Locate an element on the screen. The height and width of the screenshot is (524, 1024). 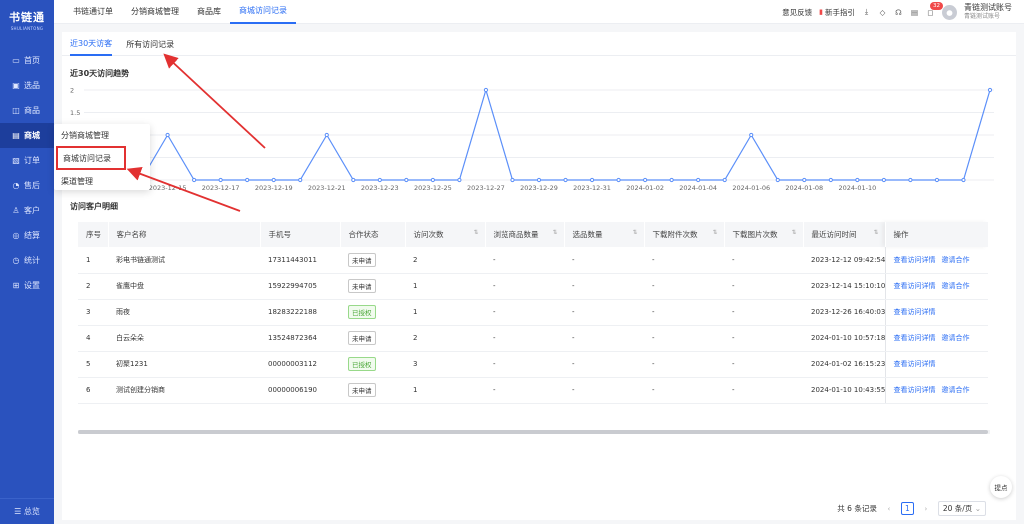
scrollbar-thumb is located at coordinates (533, 432).